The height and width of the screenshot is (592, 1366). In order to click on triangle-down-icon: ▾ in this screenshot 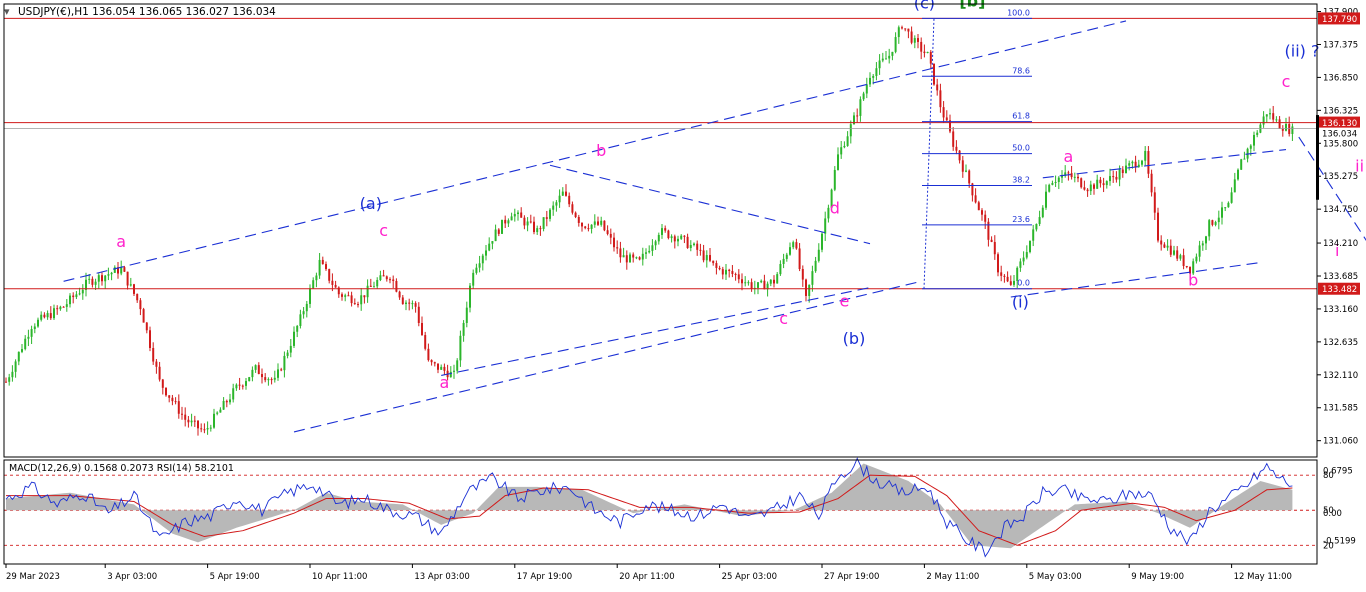, I will do `click(7, 11)`.